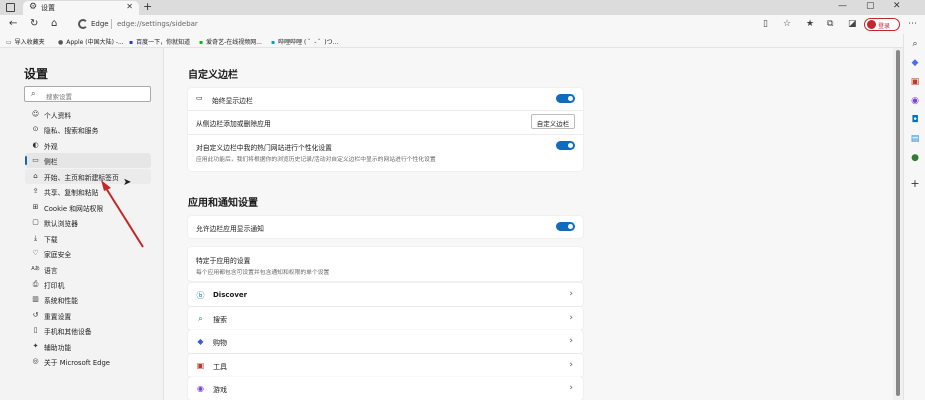  What do you see at coordinates (127, 182) in the screenshot?
I see `mouse-cursor-icon: ➤` at bounding box center [127, 182].